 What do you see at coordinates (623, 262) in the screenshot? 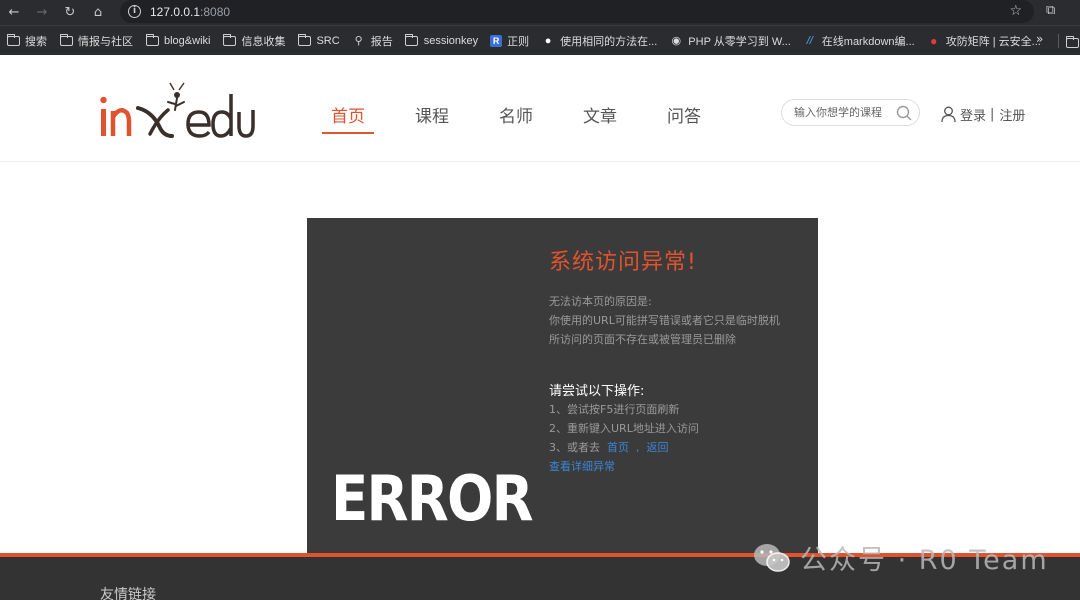
I see `error-title: 系统访问异常!` at bounding box center [623, 262].